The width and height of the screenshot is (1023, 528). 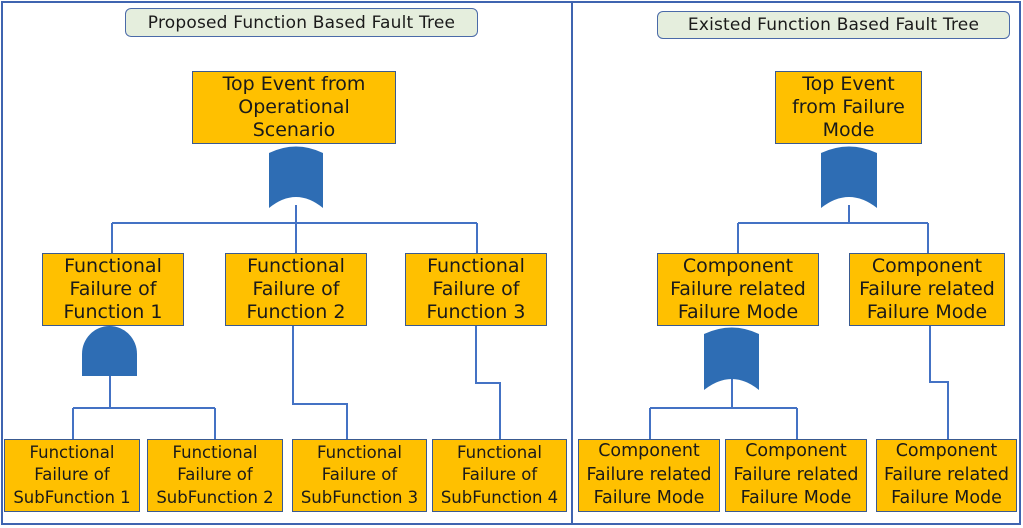 What do you see at coordinates (738, 289) in the screenshot?
I see `component-node-1: Component Failure related Failure Mode` at bounding box center [738, 289].